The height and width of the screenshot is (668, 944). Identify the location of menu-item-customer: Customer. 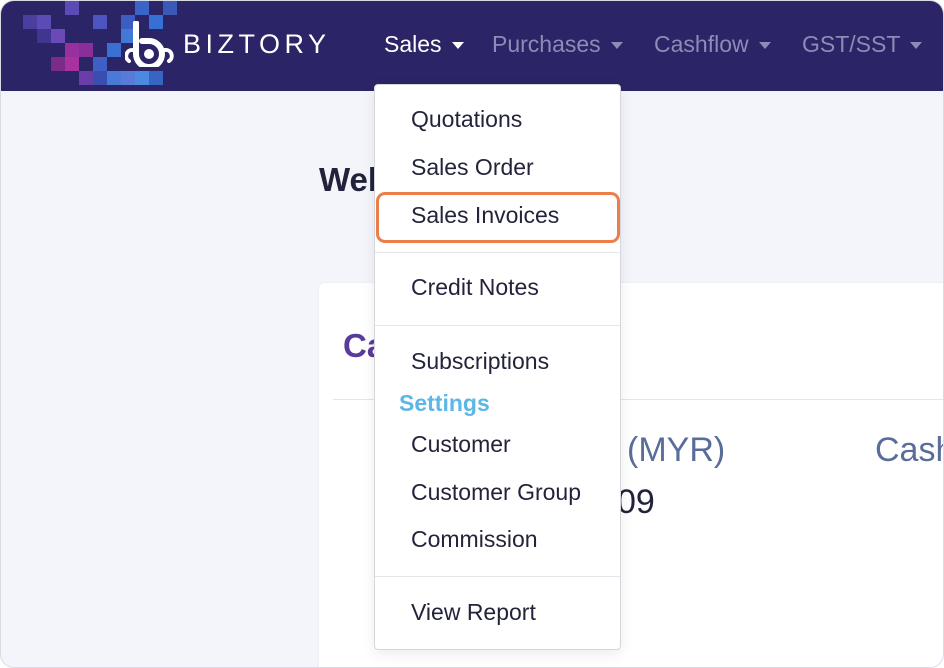
(461, 444).